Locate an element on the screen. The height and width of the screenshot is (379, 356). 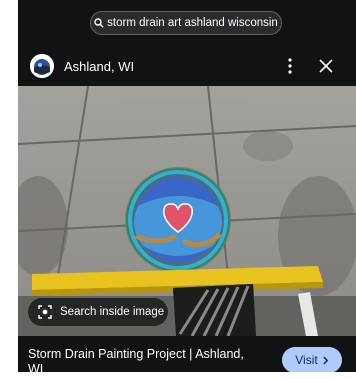
viewer-header: Ashland, WI is located at coordinates (187, 67).